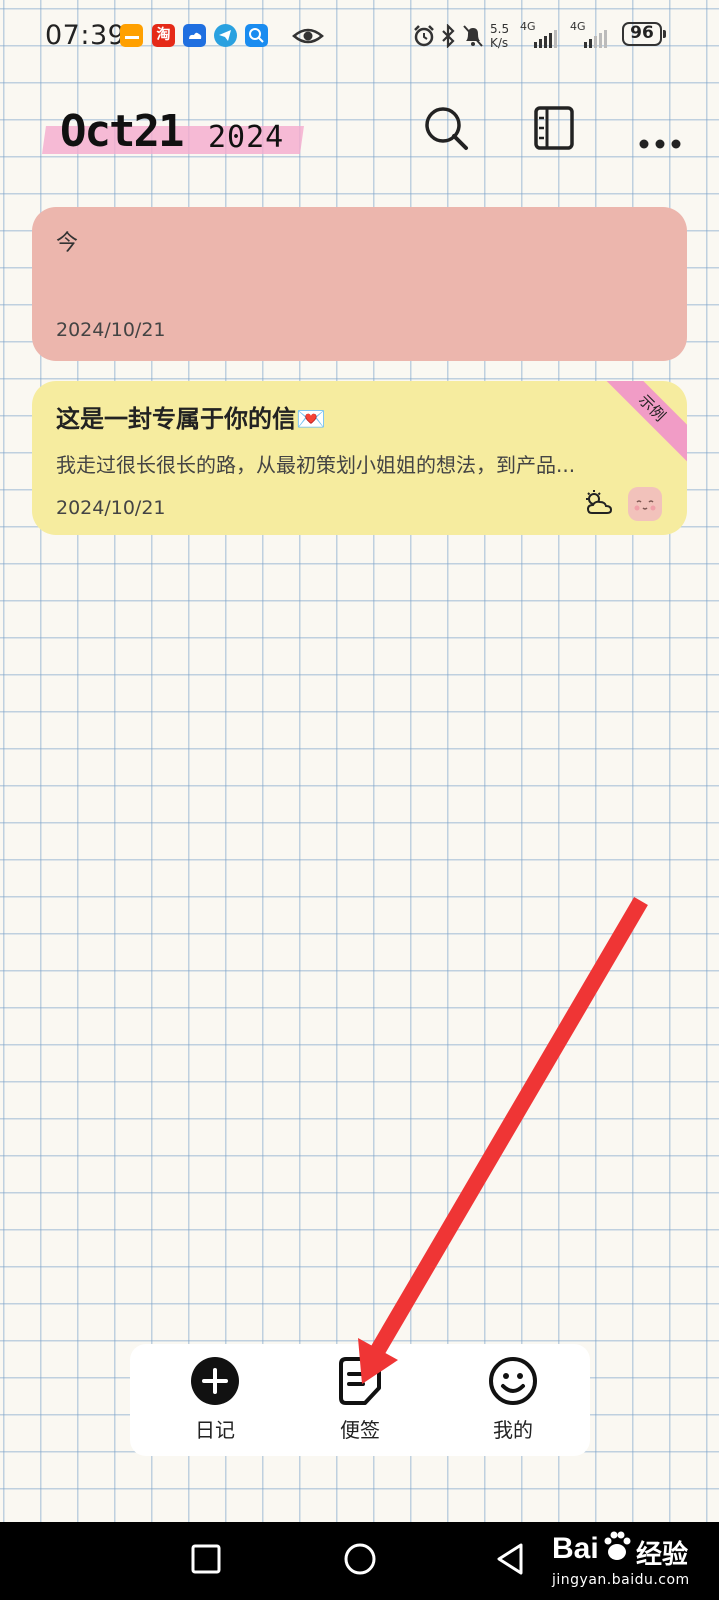  What do you see at coordinates (511, 1559) in the screenshot?
I see `back-button` at bounding box center [511, 1559].